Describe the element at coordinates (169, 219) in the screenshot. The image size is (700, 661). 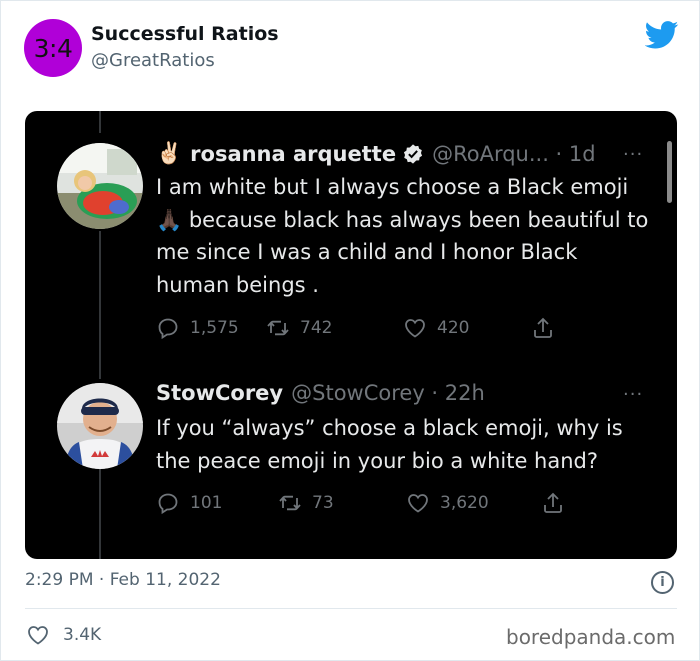
I see `praying-hands-emoji: 🙏🏿` at that location.